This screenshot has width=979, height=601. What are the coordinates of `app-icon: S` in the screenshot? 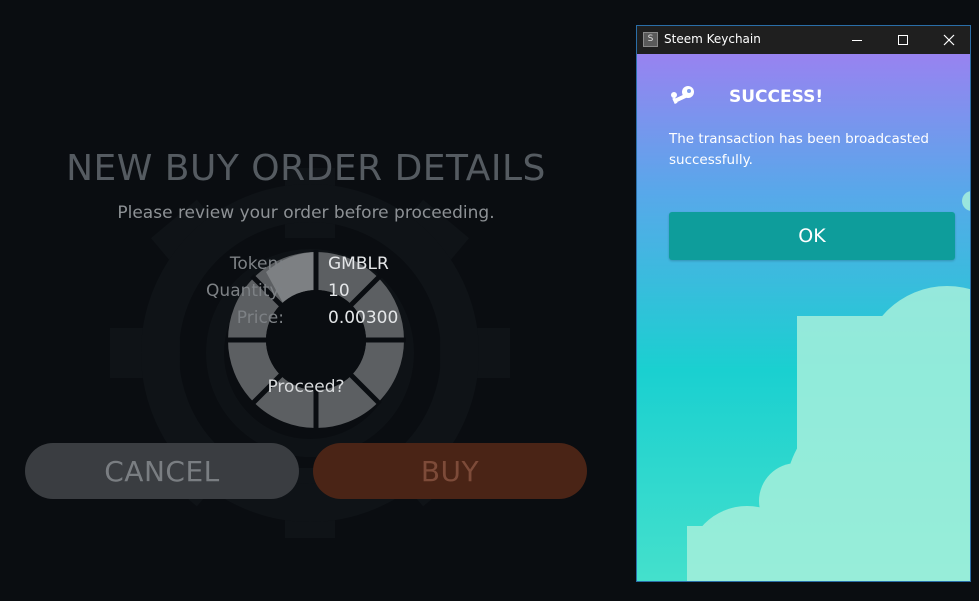 It's located at (650, 39).